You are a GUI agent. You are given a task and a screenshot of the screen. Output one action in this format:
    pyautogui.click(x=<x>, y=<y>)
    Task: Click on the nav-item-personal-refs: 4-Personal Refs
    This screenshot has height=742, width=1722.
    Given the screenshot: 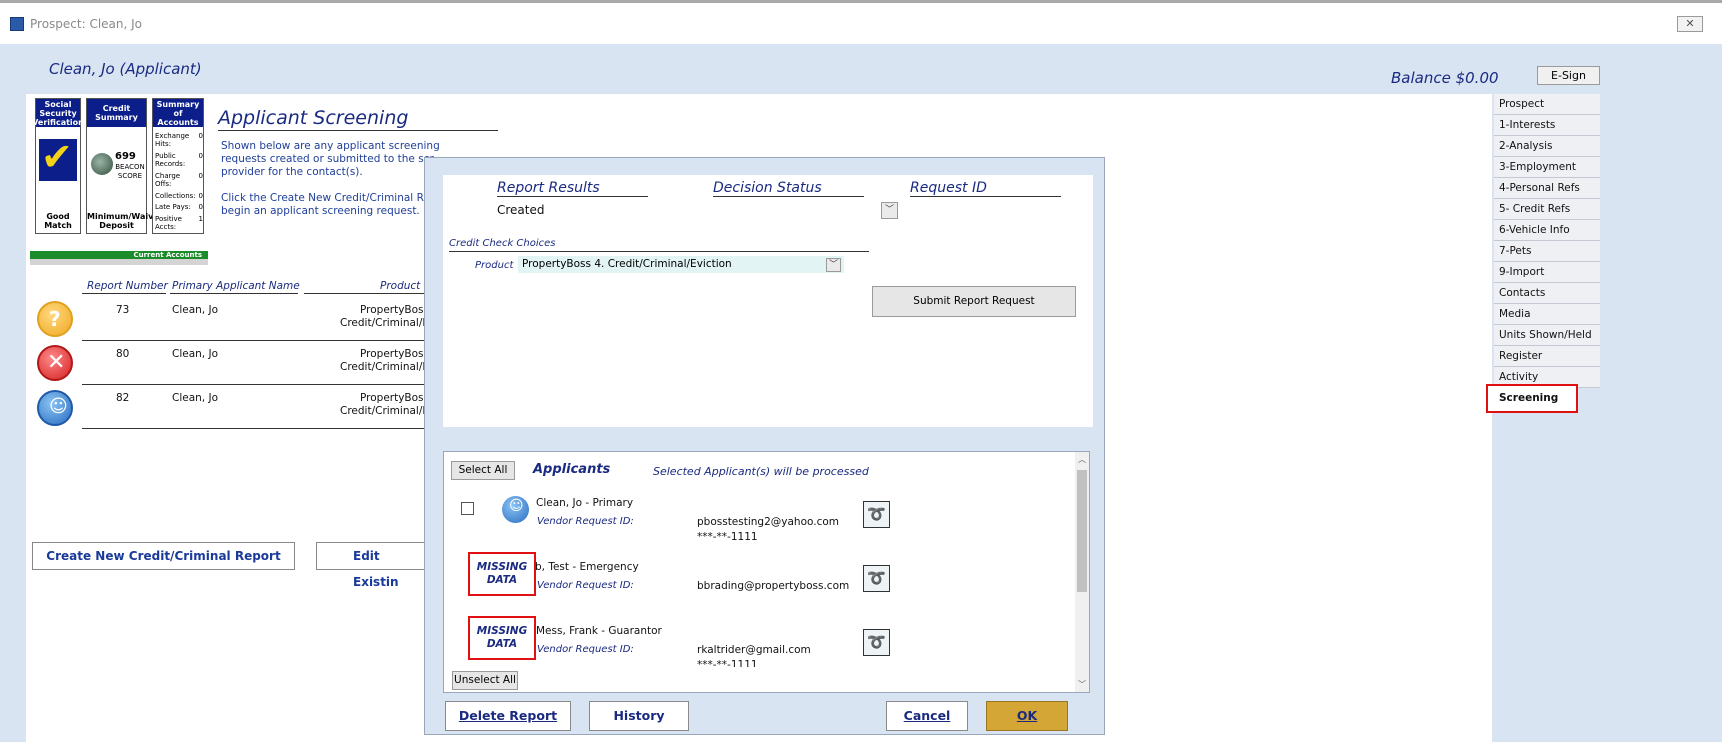 What is the action you would take?
    pyautogui.click(x=1547, y=188)
    